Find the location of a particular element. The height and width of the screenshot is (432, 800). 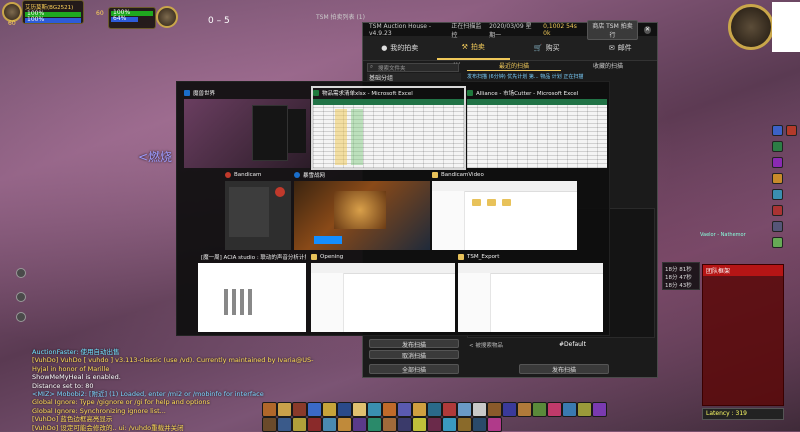

window-thumb-excel-alliance: Alliance - 市场Cutter - Microsoft Excel is located at coordinates (537, 128).